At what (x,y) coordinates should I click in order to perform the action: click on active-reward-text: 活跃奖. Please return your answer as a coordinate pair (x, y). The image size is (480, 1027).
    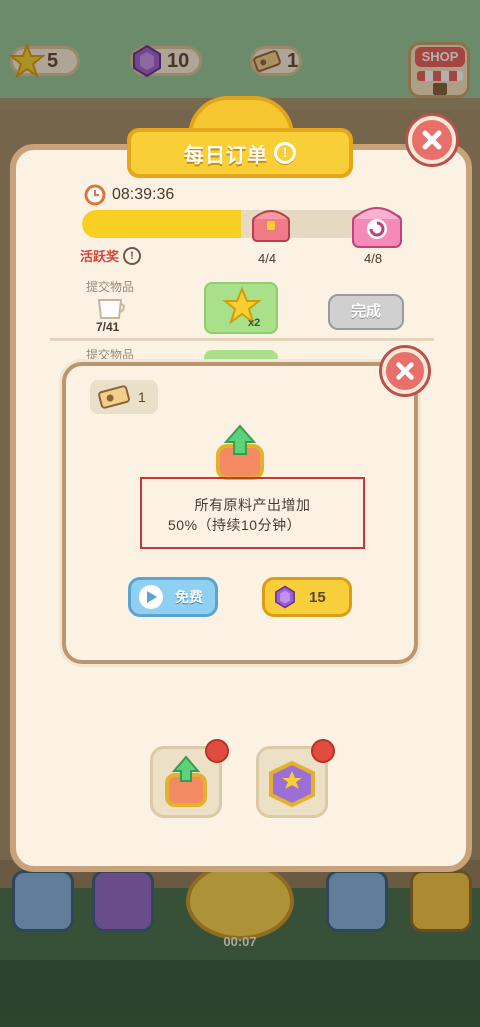
    Looking at the image, I should click on (100, 256).